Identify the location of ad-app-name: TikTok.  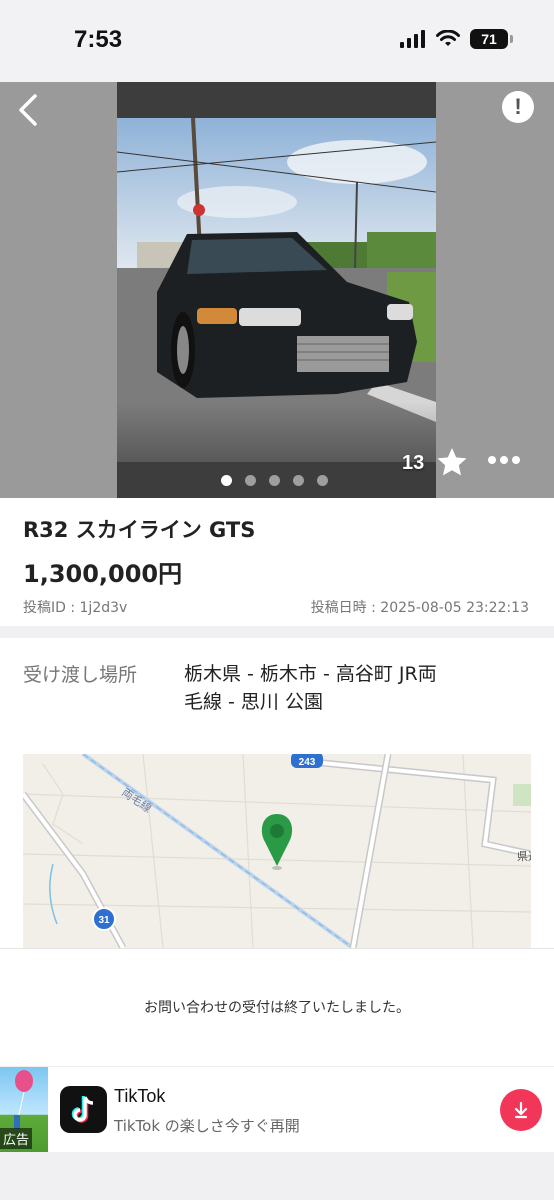
(139, 1096).